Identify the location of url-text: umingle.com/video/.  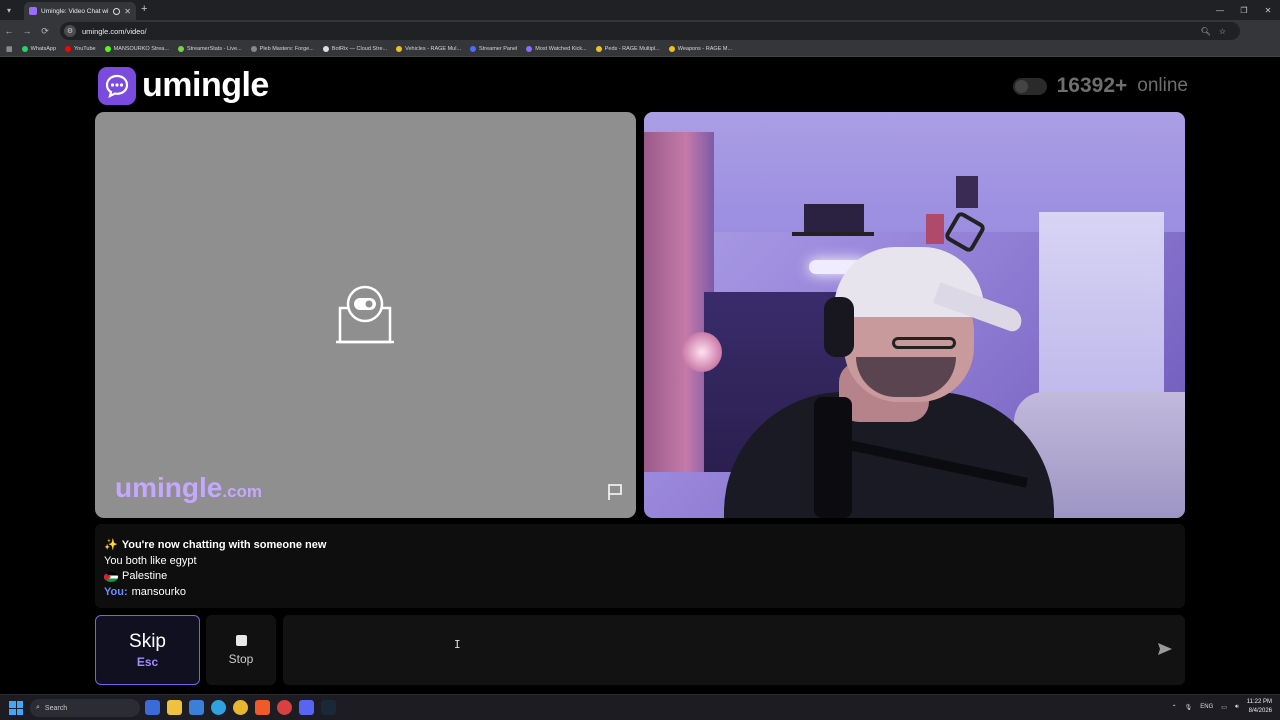
(114, 31).